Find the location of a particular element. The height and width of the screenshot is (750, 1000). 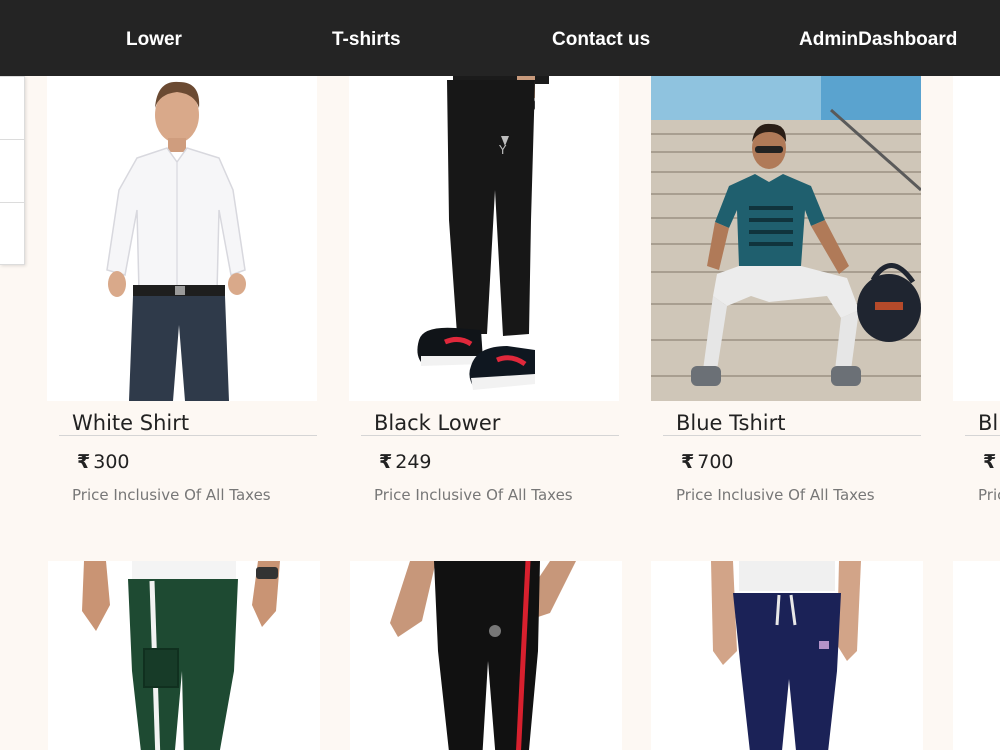

nav-link-tshirts: T-shirts is located at coordinates (366, 40).